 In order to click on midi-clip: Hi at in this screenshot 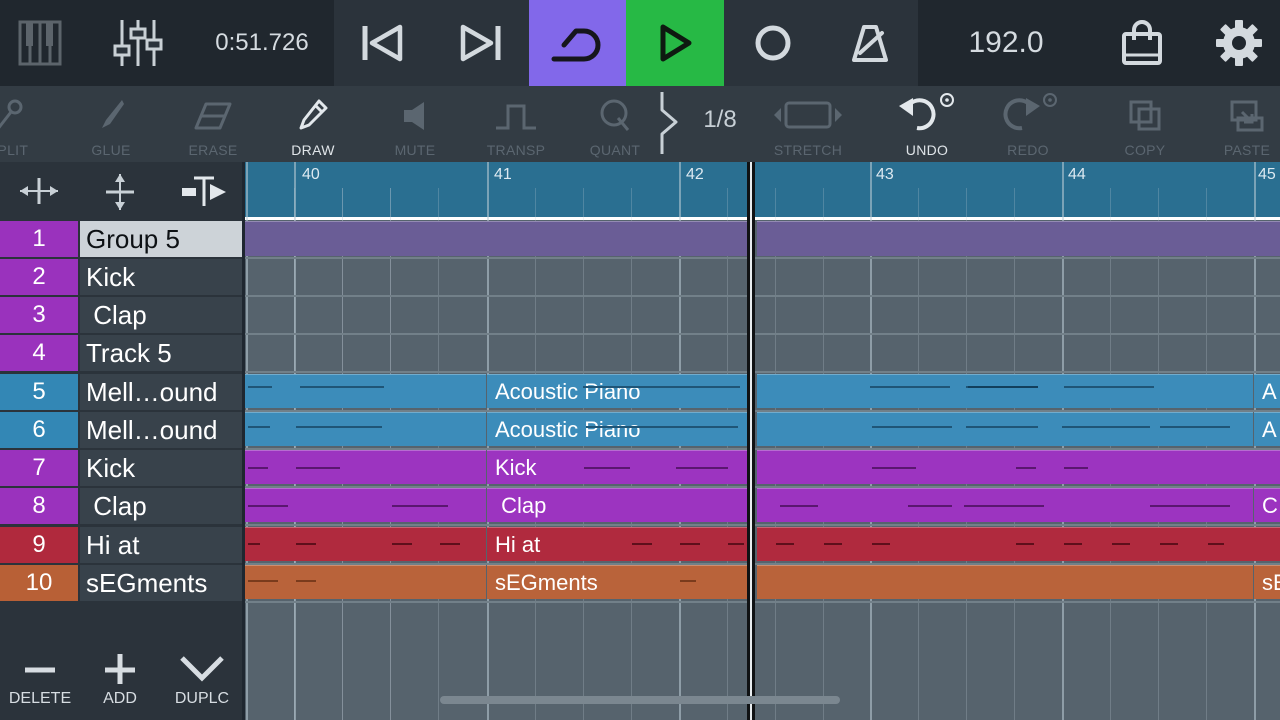, I will do `click(617, 544)`.